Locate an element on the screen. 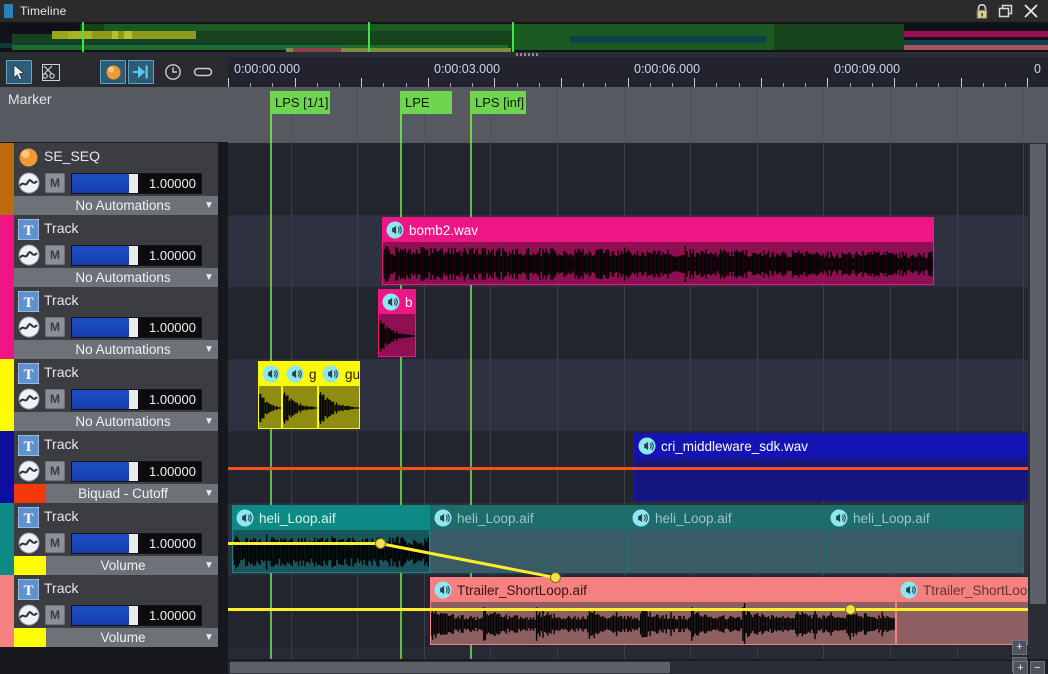  zoom-out-horizontal-button: − is located at coordinates (1037, 667).